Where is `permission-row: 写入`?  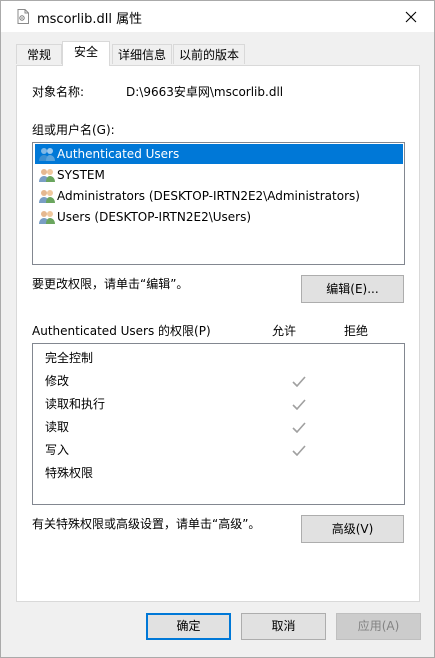
permission-row: 写入 is located at coordinates (220, 450).